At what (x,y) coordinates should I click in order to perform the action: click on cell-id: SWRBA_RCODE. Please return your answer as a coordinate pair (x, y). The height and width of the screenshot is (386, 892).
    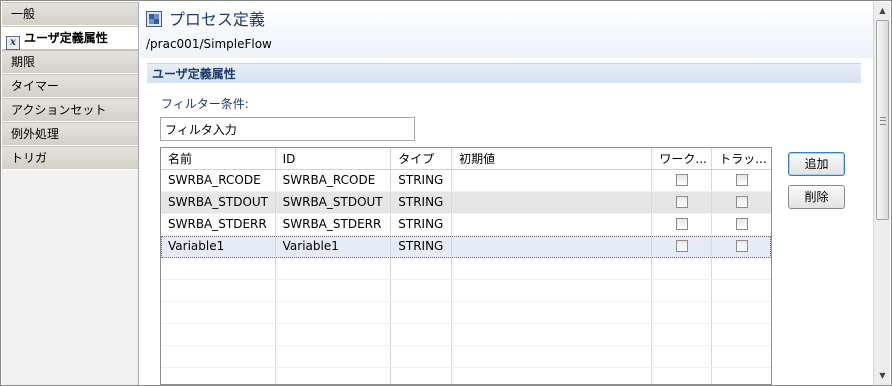
    Looking at the image, I should click on (334, 180).